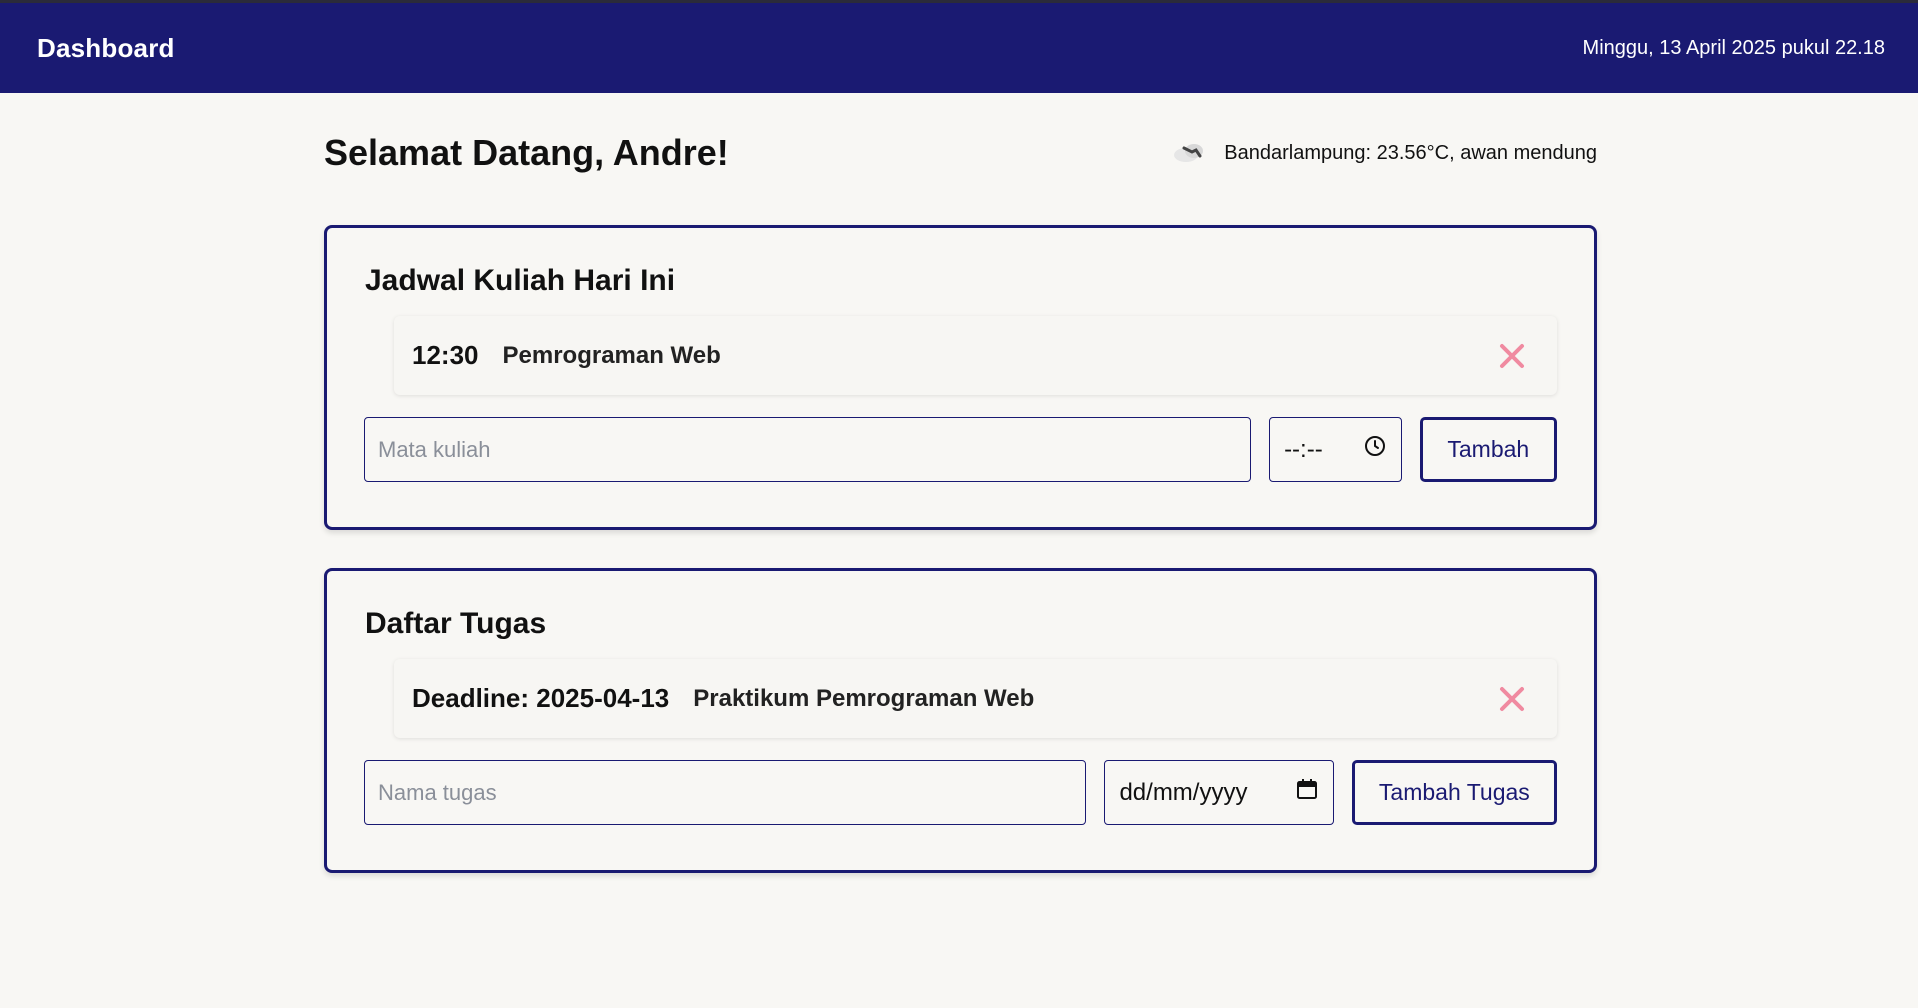 This screenshot has height=1008, width=1918. I want to click on clock-icon, so click(1375, 449).